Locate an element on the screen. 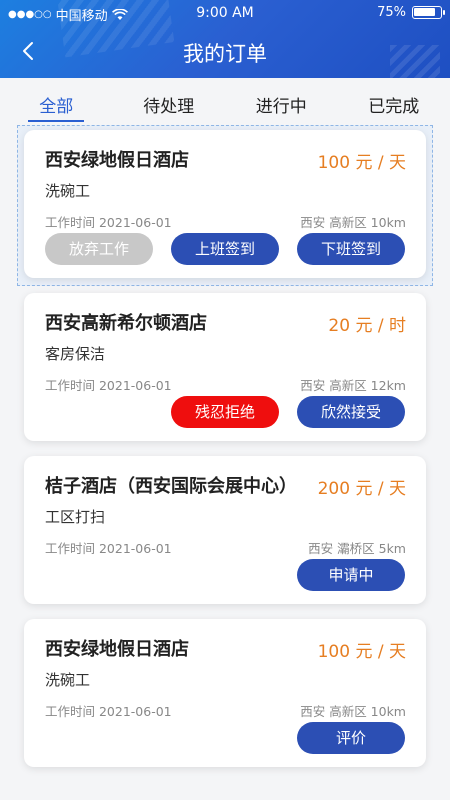  status-right: 75% is located at coordinates (411, 12).